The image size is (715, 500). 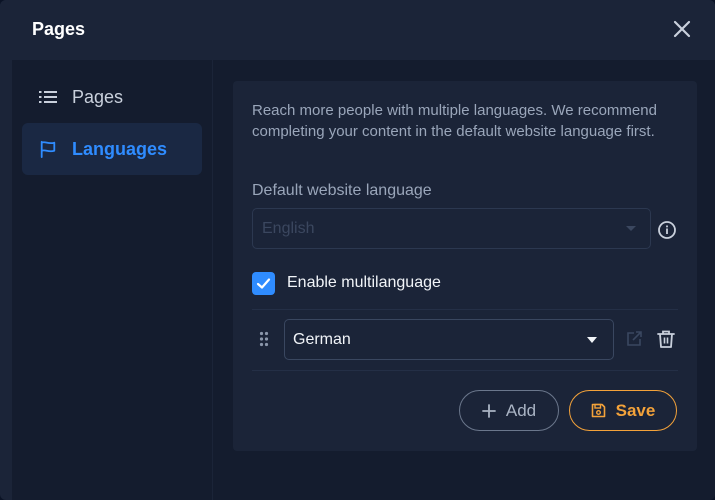 What do you see at coordinates (449, 339) in the screenshot?
I see `language-select: German` at bounding box center [449, 339].